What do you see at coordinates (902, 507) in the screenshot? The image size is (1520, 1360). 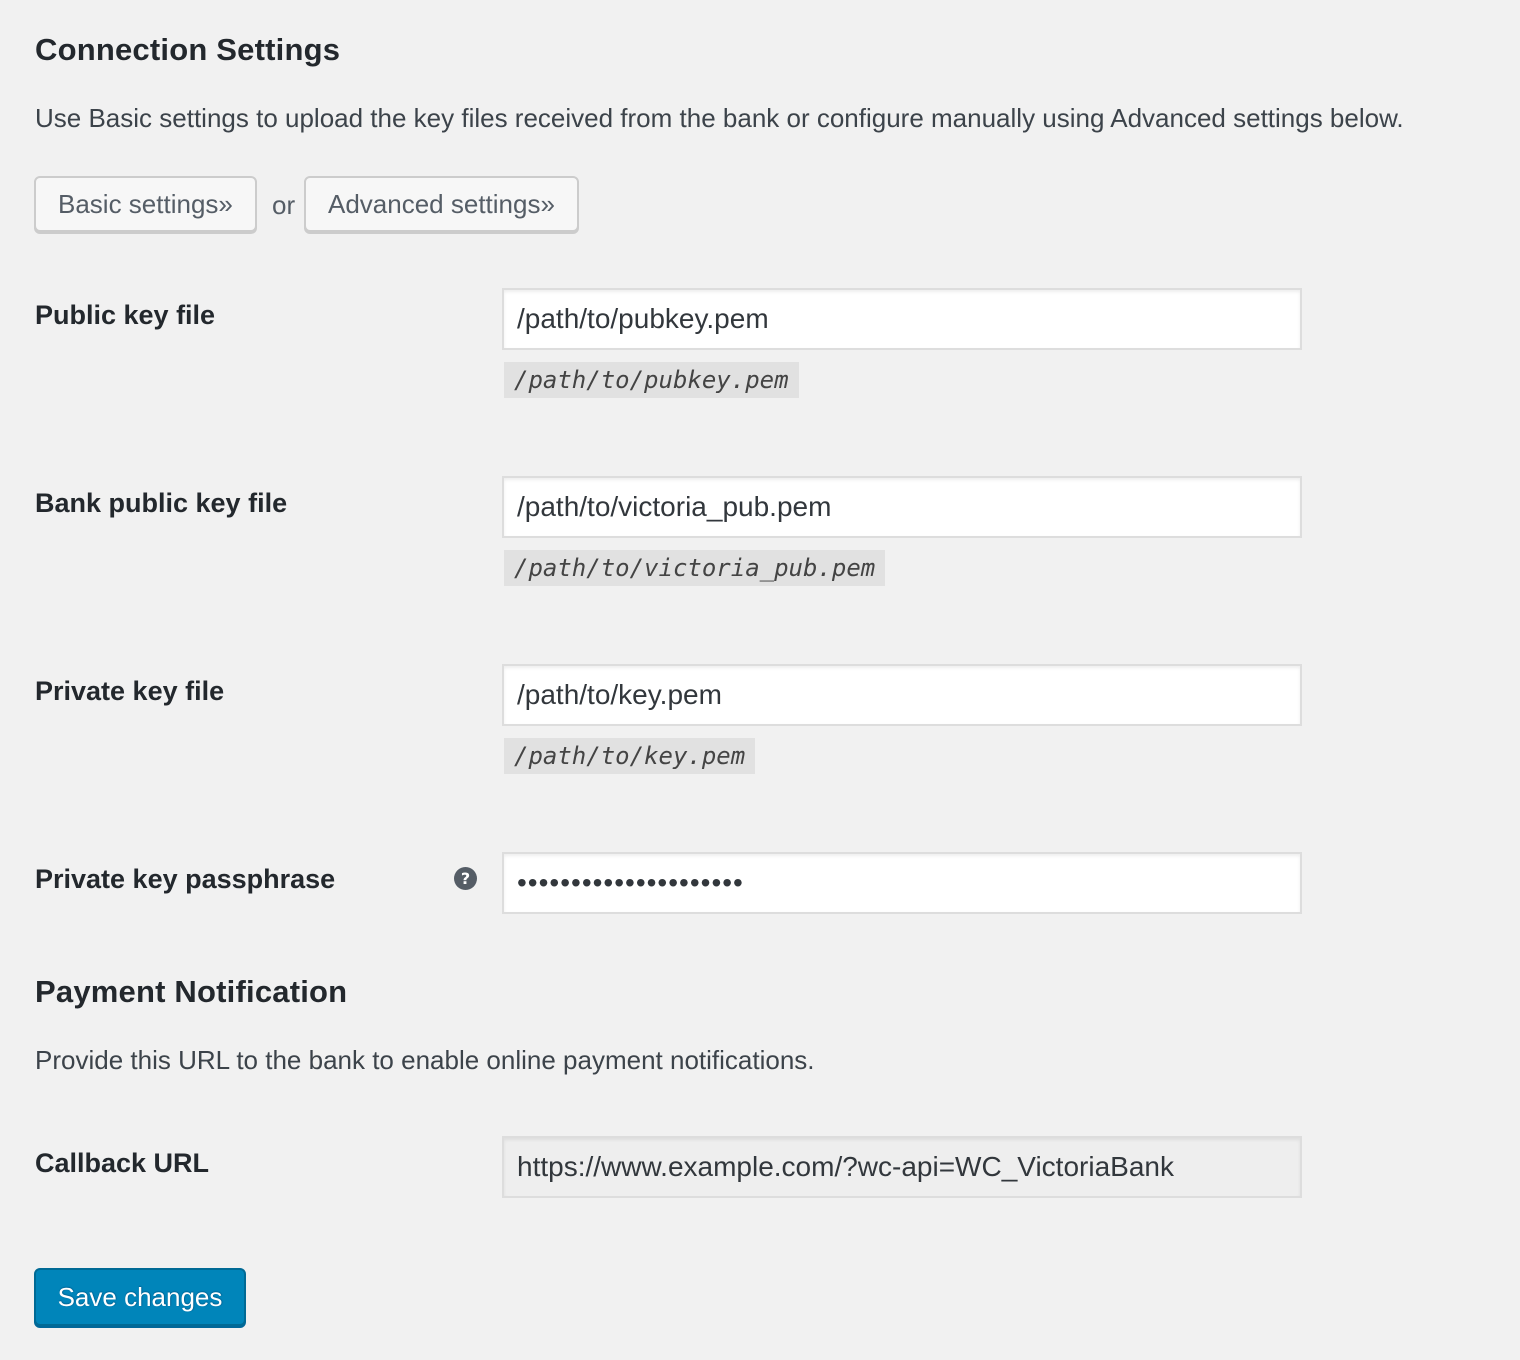 I see `bank-public-key-file-input` at bounding box center [902, 507].